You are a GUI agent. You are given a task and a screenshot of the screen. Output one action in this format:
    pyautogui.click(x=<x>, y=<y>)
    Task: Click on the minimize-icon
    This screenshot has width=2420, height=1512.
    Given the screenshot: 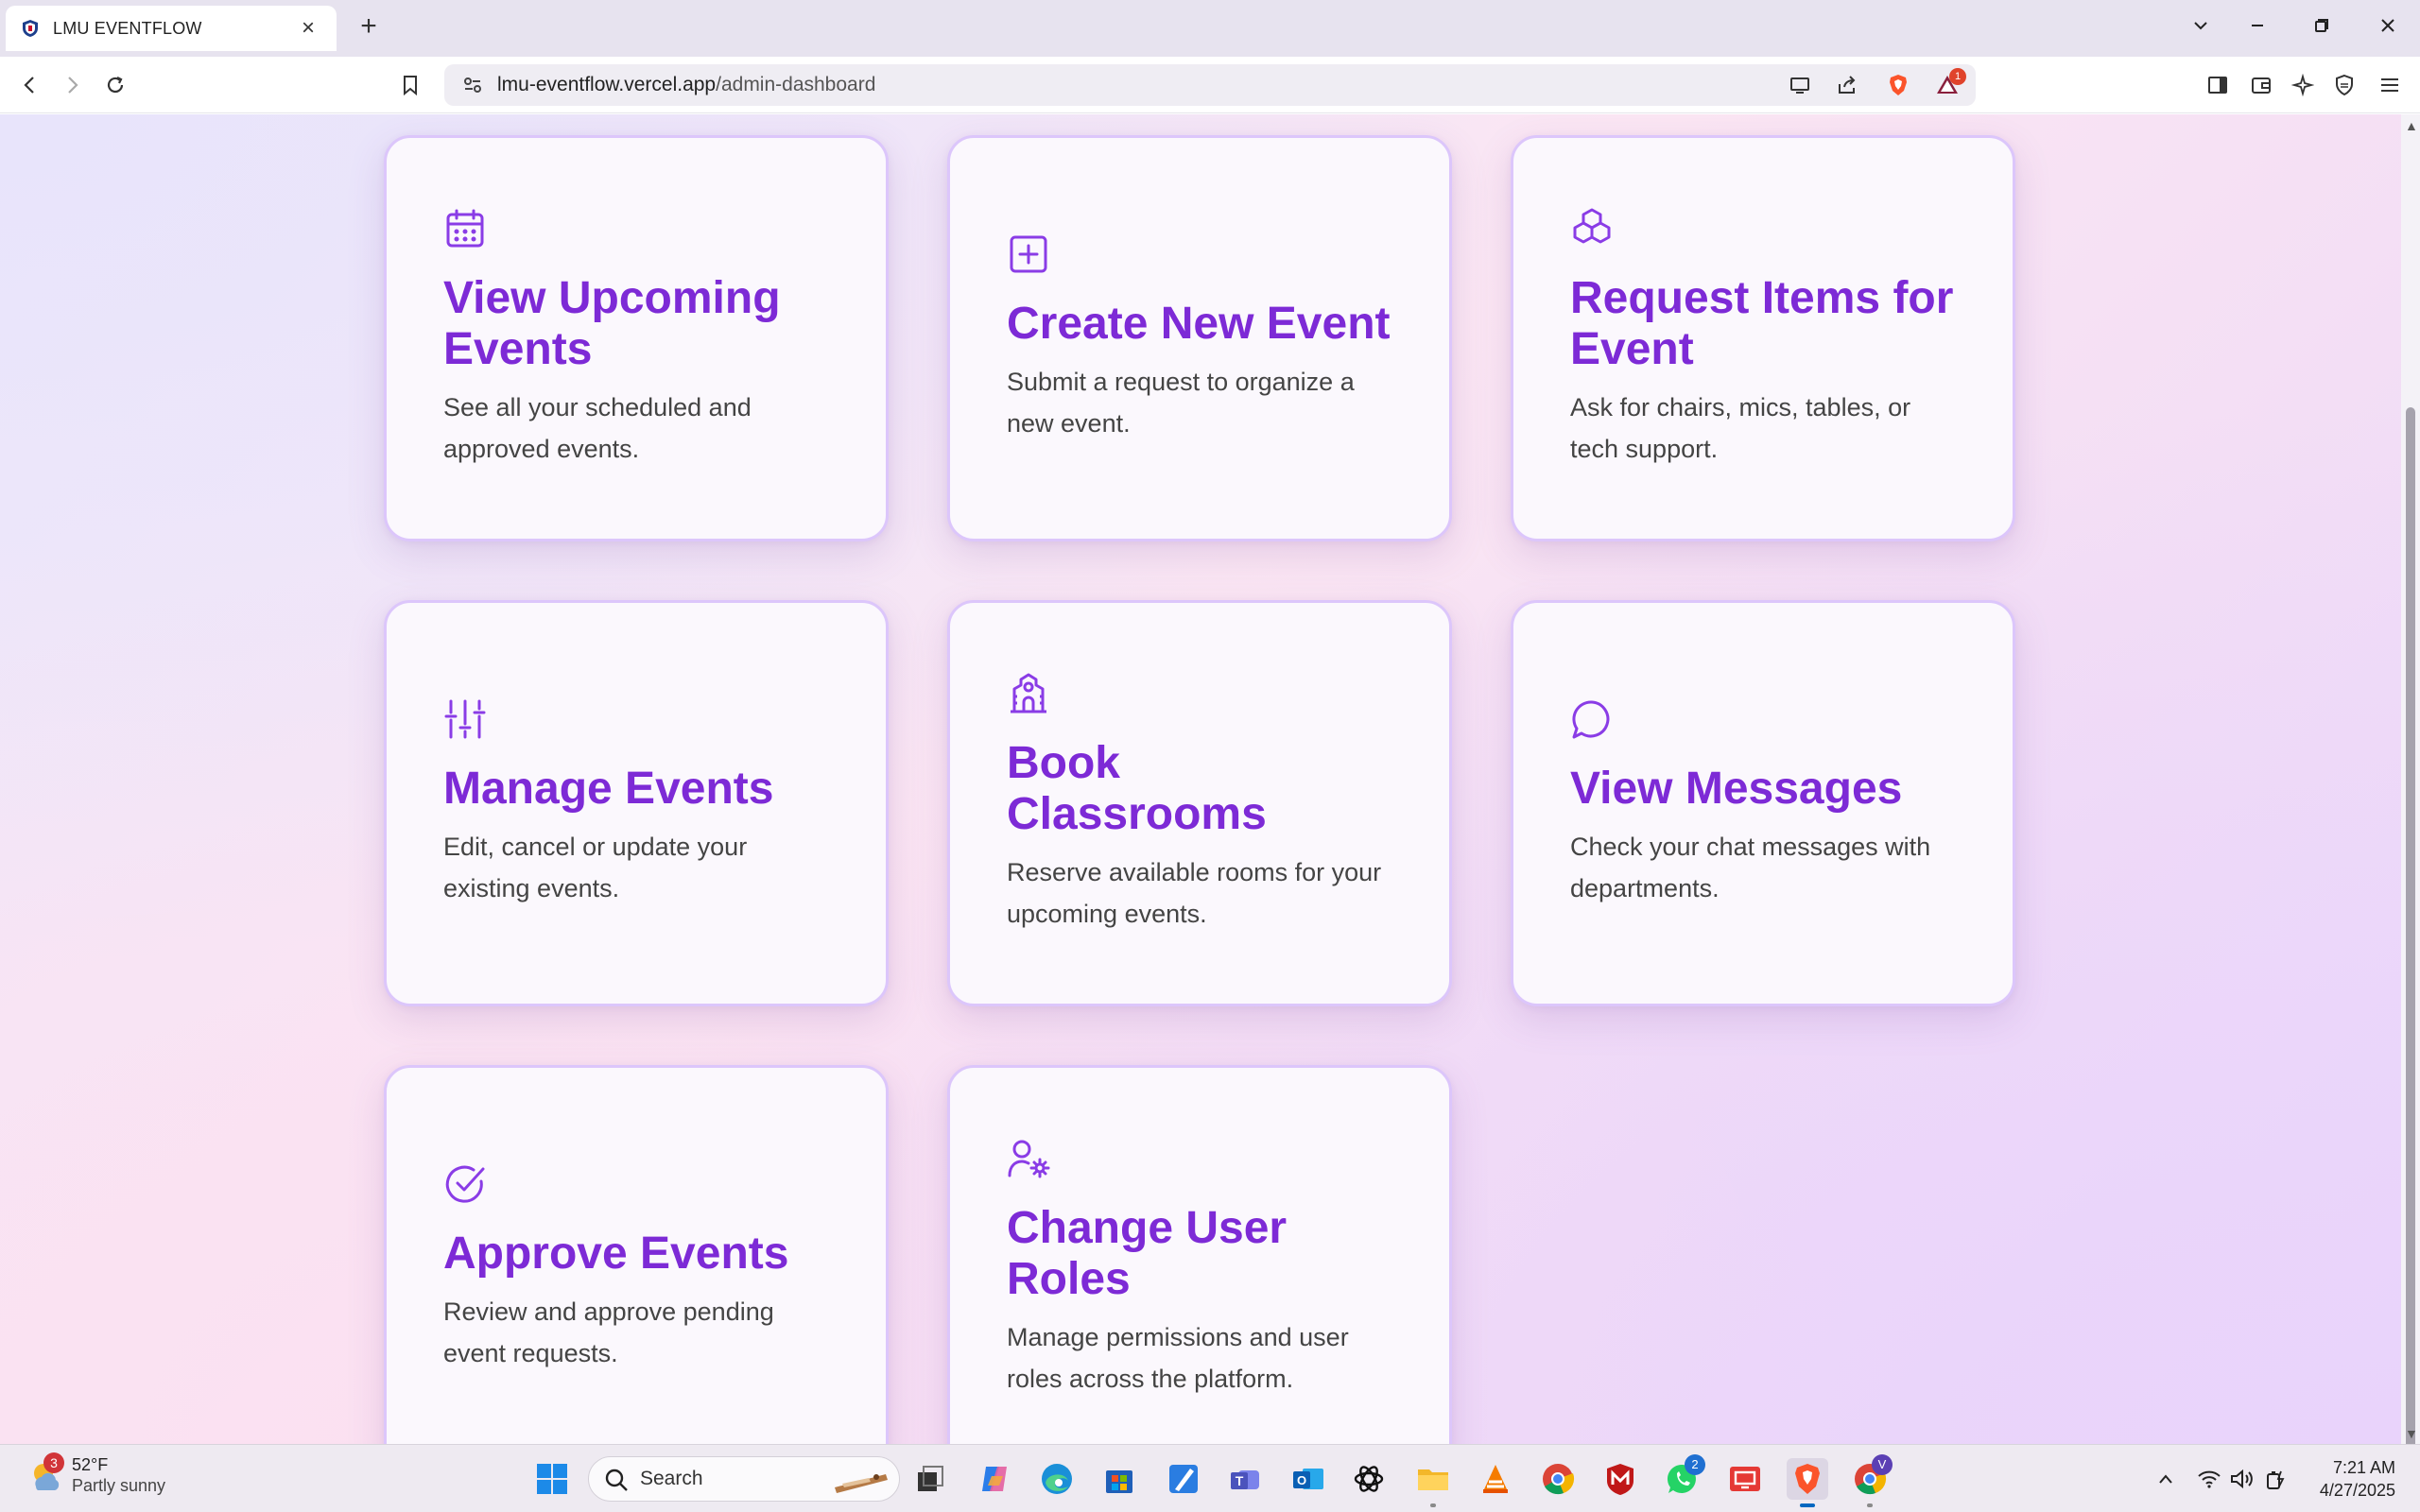 What is the action you would take?
    pyautogui.click(x=2257, y=27)
    